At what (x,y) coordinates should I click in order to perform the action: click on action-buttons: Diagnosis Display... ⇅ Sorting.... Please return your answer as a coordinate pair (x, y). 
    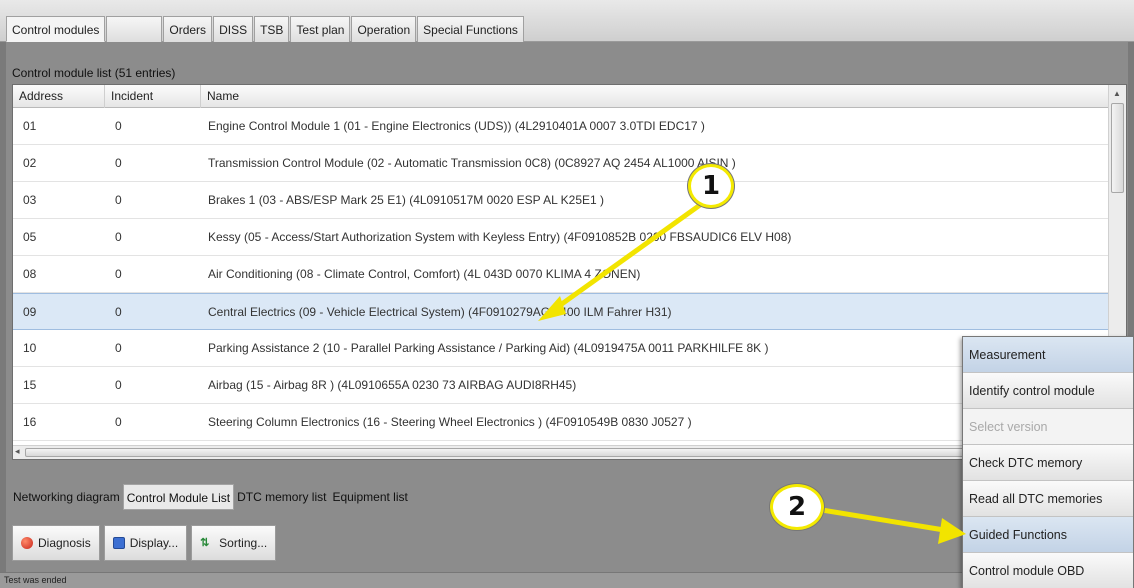
    Looking at the image, I should click on (146, 543).